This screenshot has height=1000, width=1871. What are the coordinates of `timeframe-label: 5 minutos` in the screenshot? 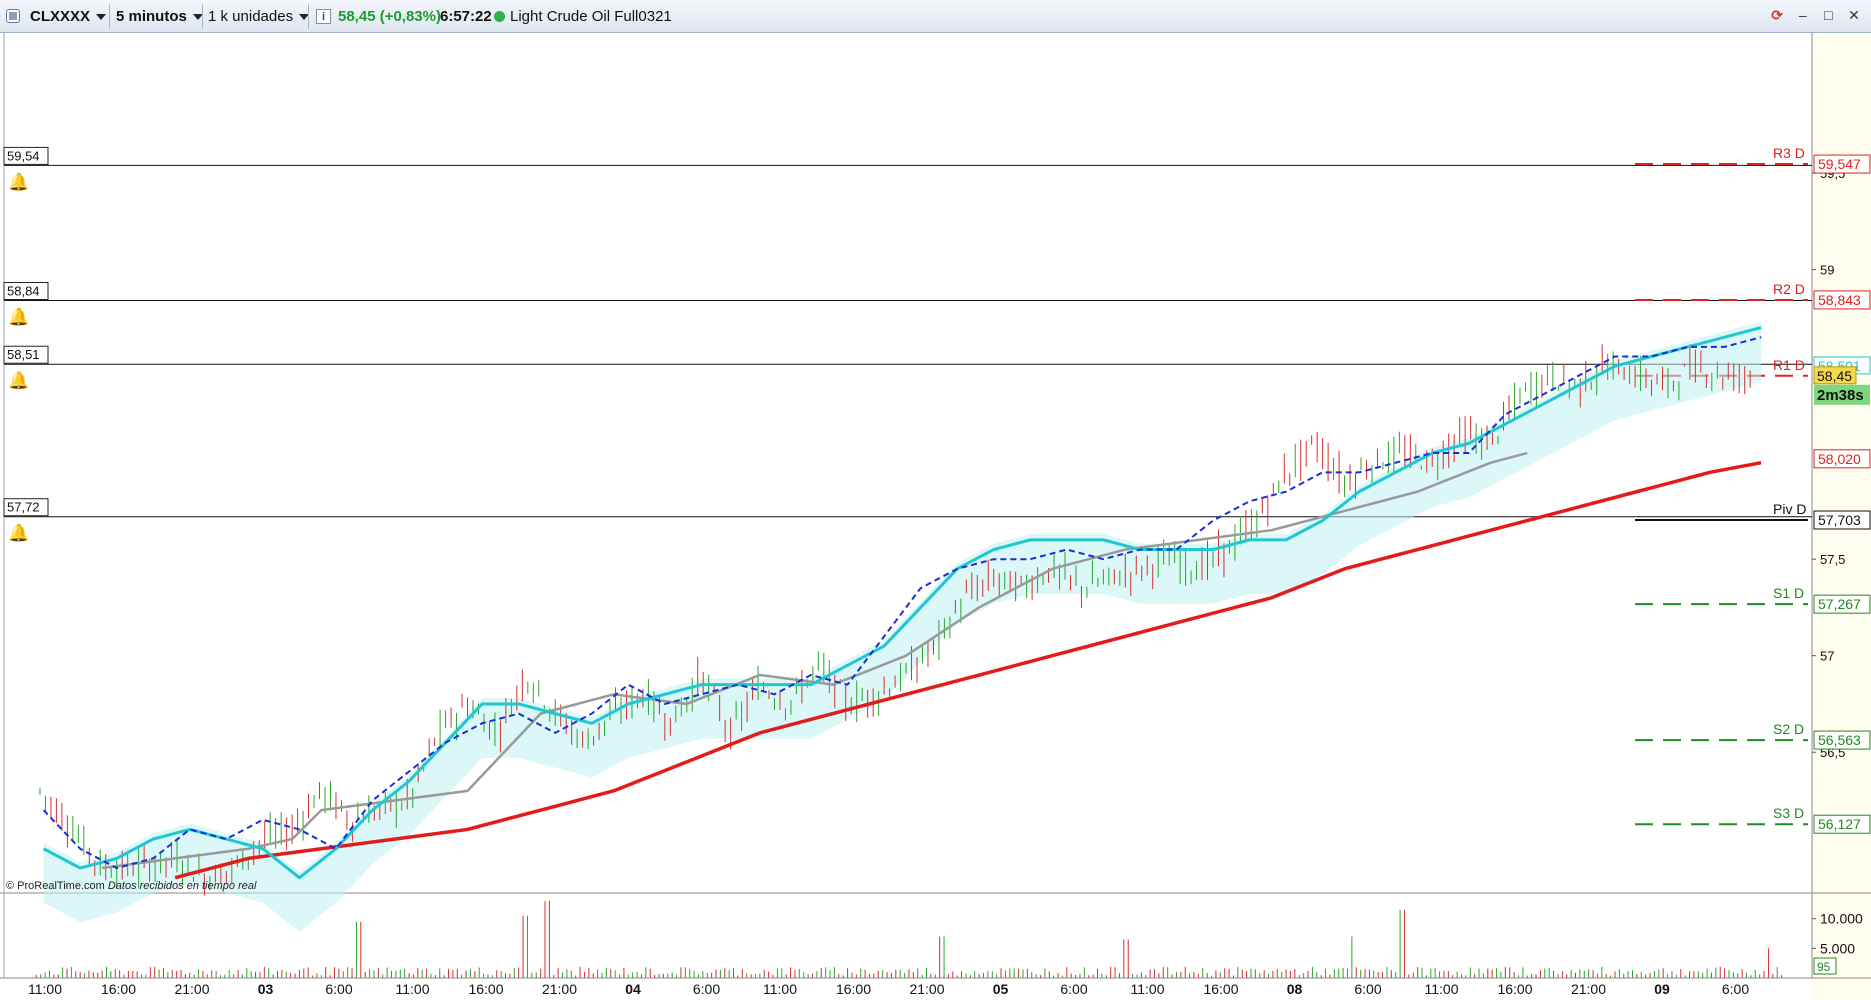 It's located at (151, 16).